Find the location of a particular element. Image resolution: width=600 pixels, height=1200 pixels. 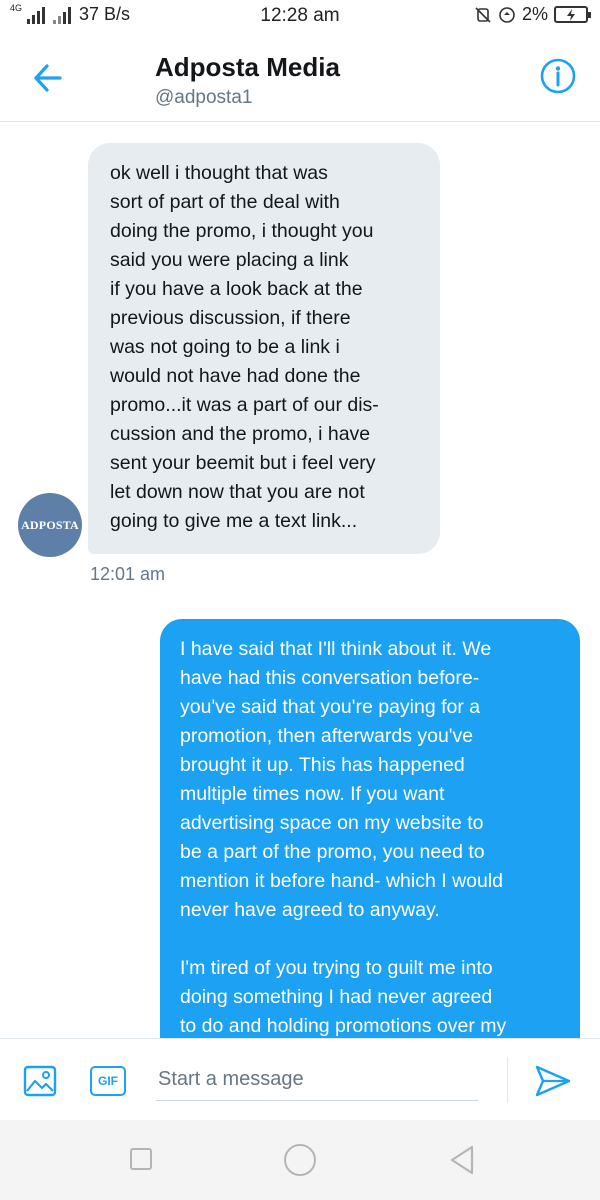

battery-percent: 2% is located at coordinates (534, 14).